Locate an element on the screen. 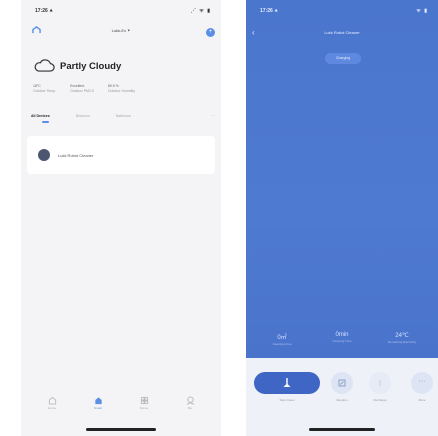  stat-label: Outdoor Temp. is located at coordinates (45, 90).